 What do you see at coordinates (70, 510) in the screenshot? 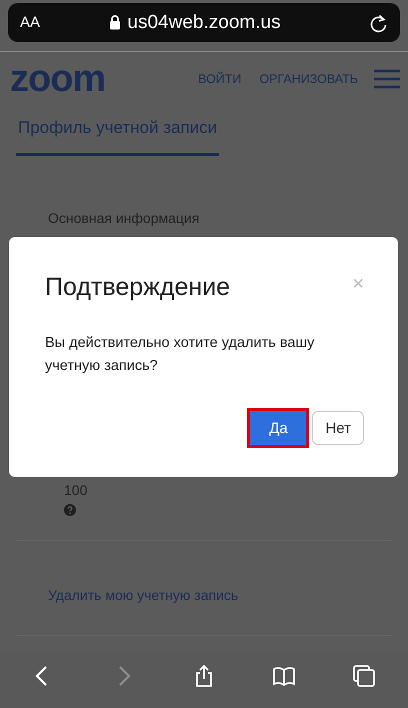
I see `help-icon` at bounding box center [70, 510].